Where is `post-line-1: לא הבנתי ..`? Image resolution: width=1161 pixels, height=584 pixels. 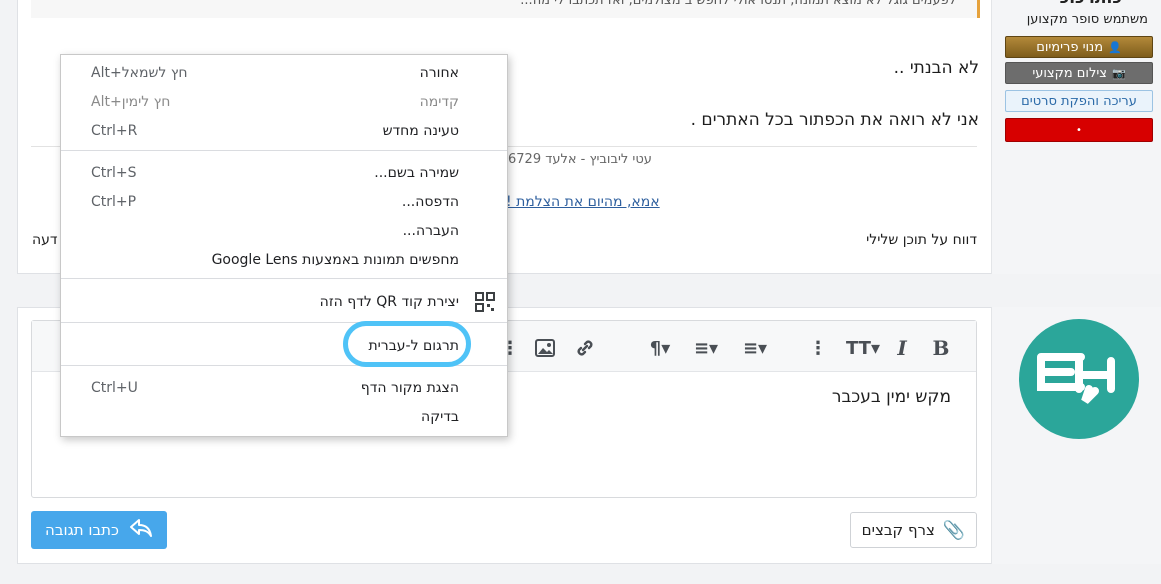 post-line-1: לא הבנתי .. is located at coordinates (936, 68).